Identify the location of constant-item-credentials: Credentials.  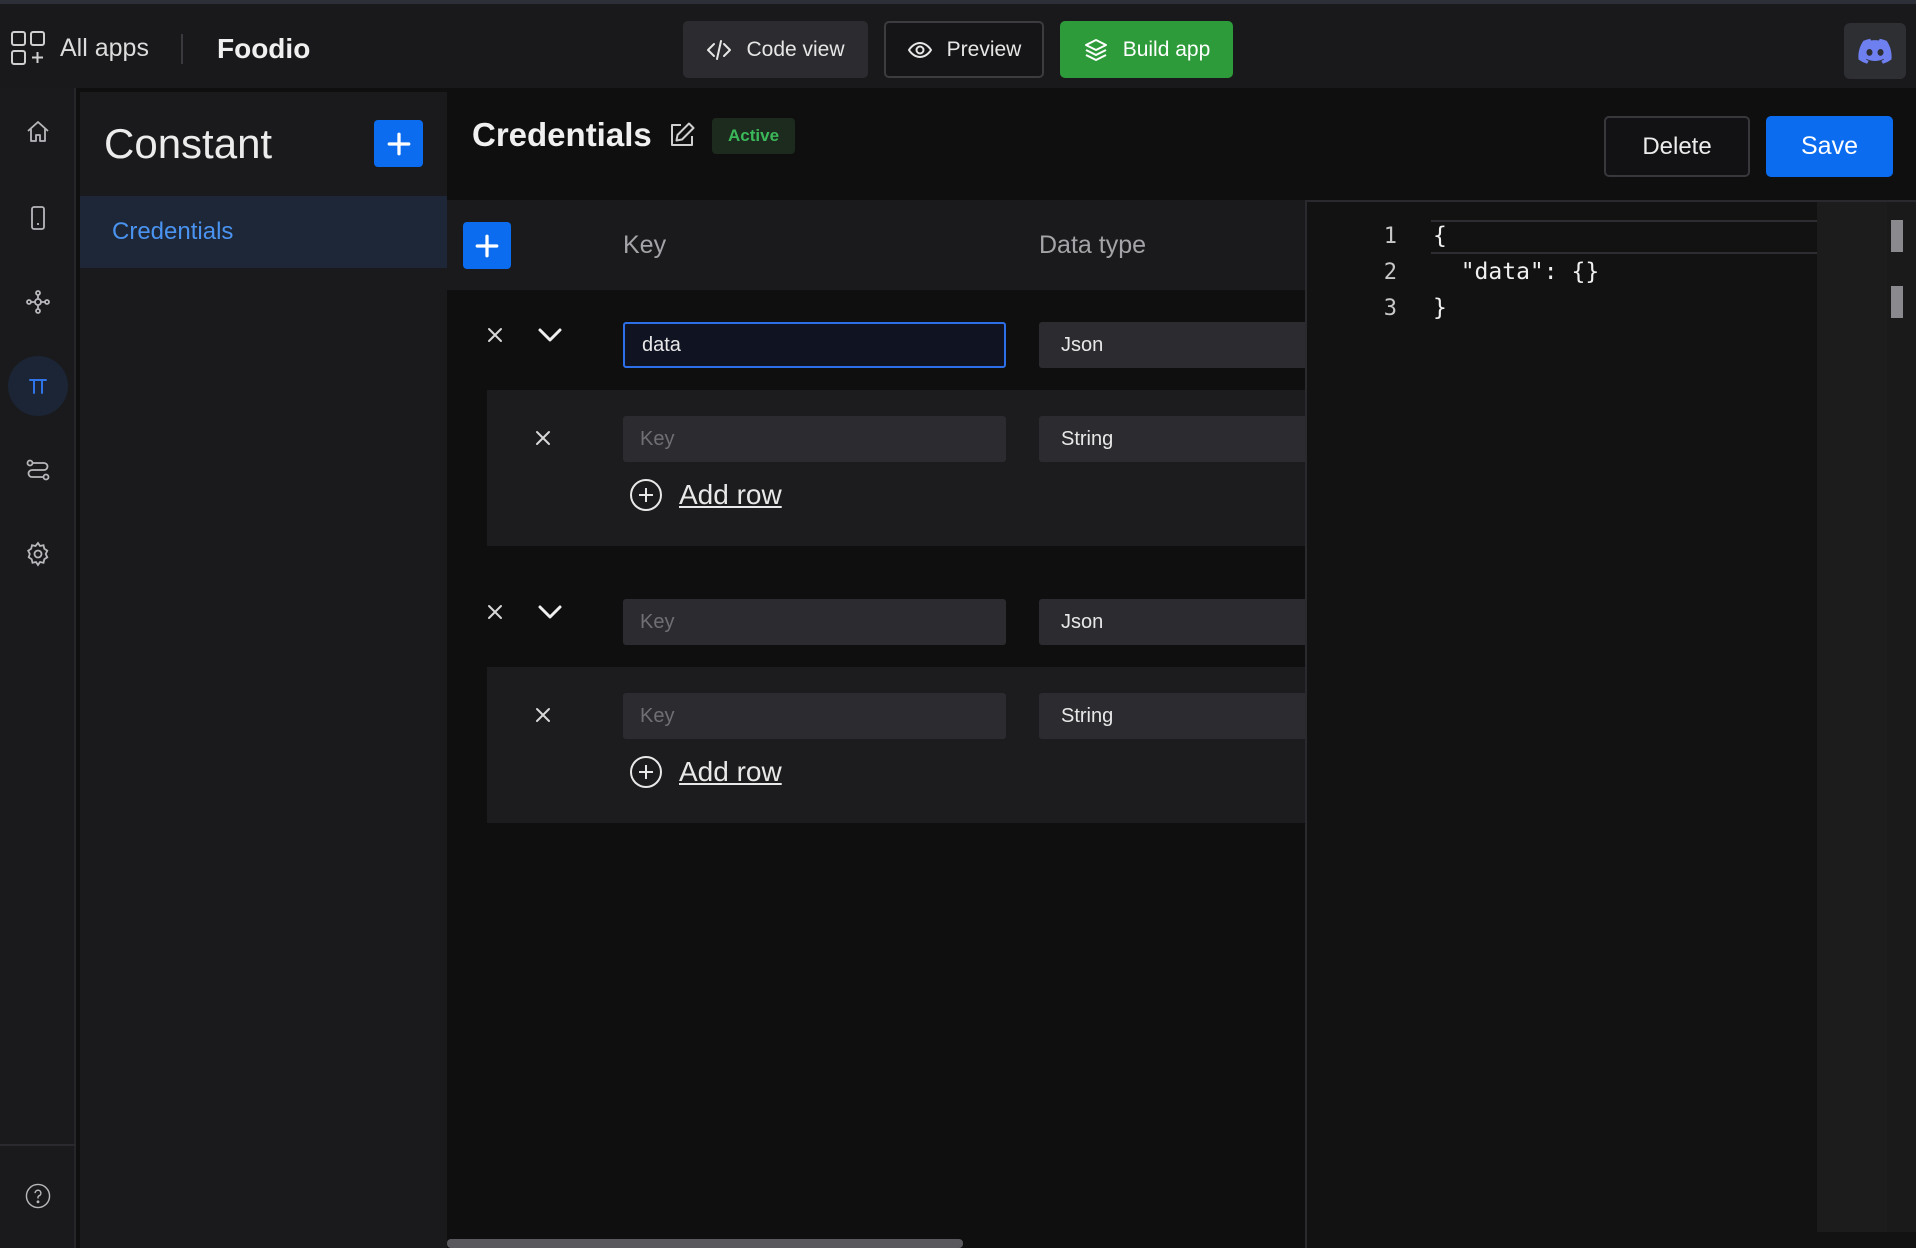
(263, 232).